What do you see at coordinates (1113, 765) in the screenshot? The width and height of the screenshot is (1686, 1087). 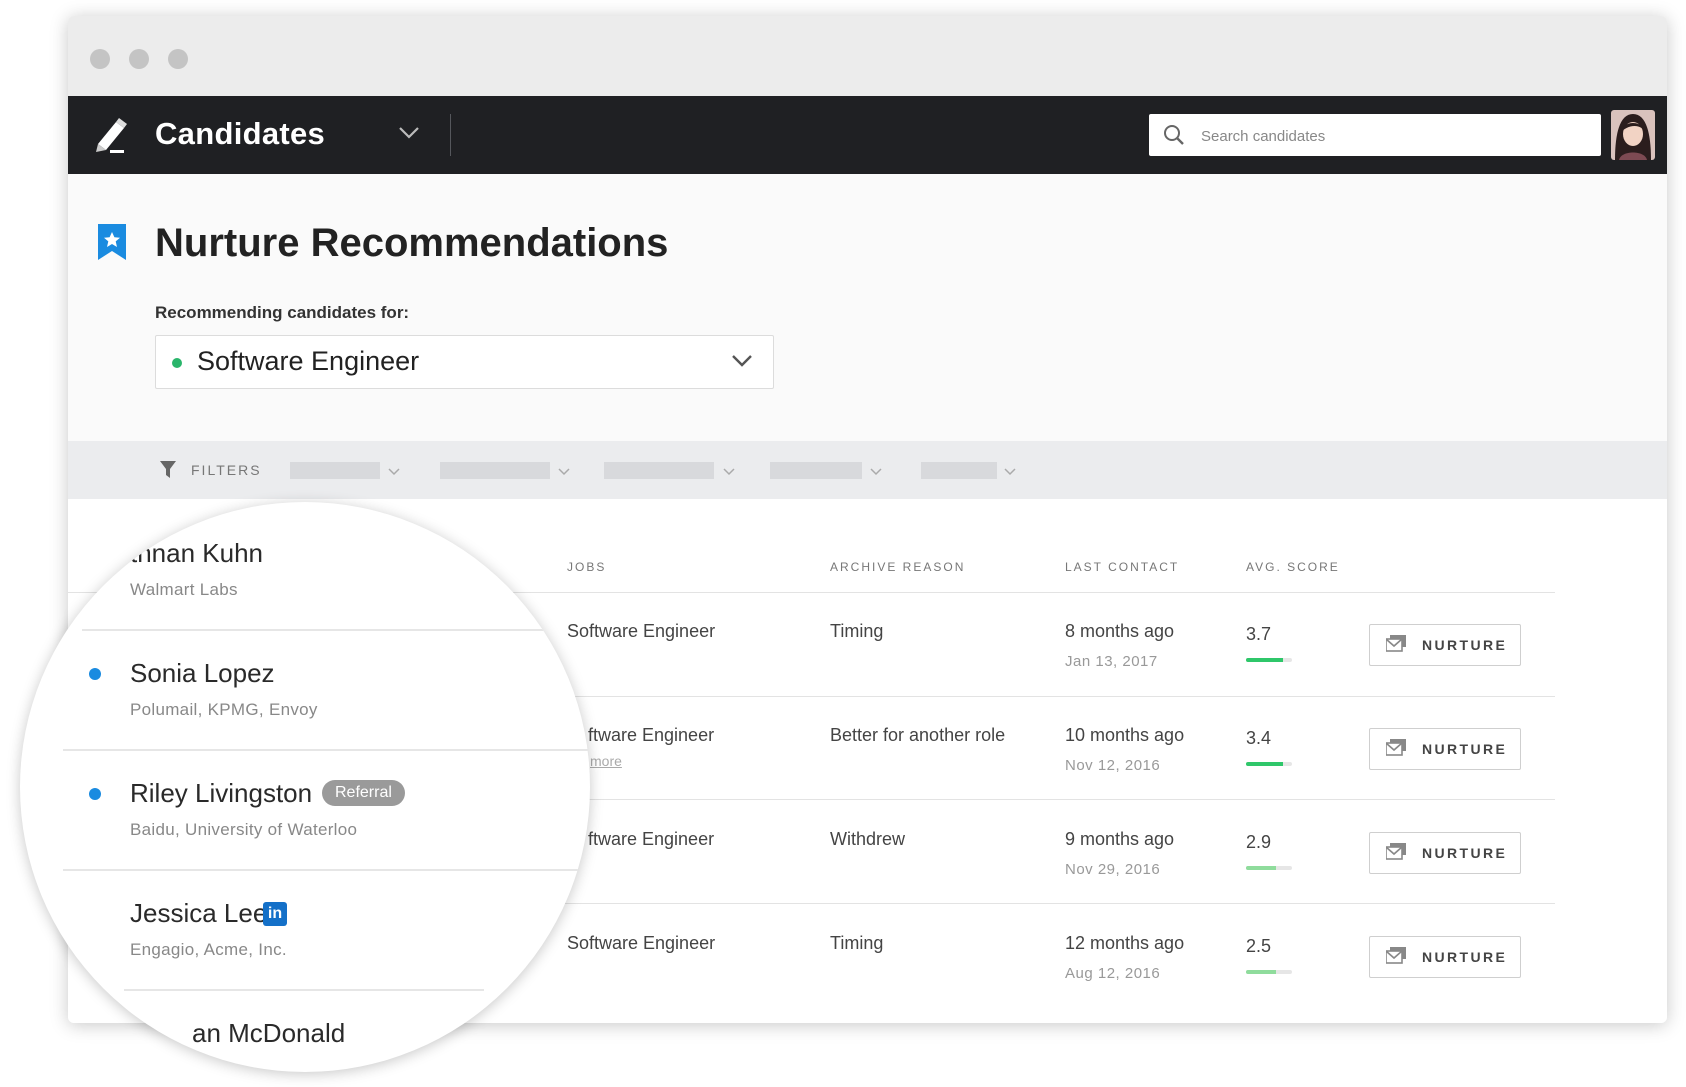 I see `row-contact-date: Nov 12, 2016` at bounding box center [1113, 765].